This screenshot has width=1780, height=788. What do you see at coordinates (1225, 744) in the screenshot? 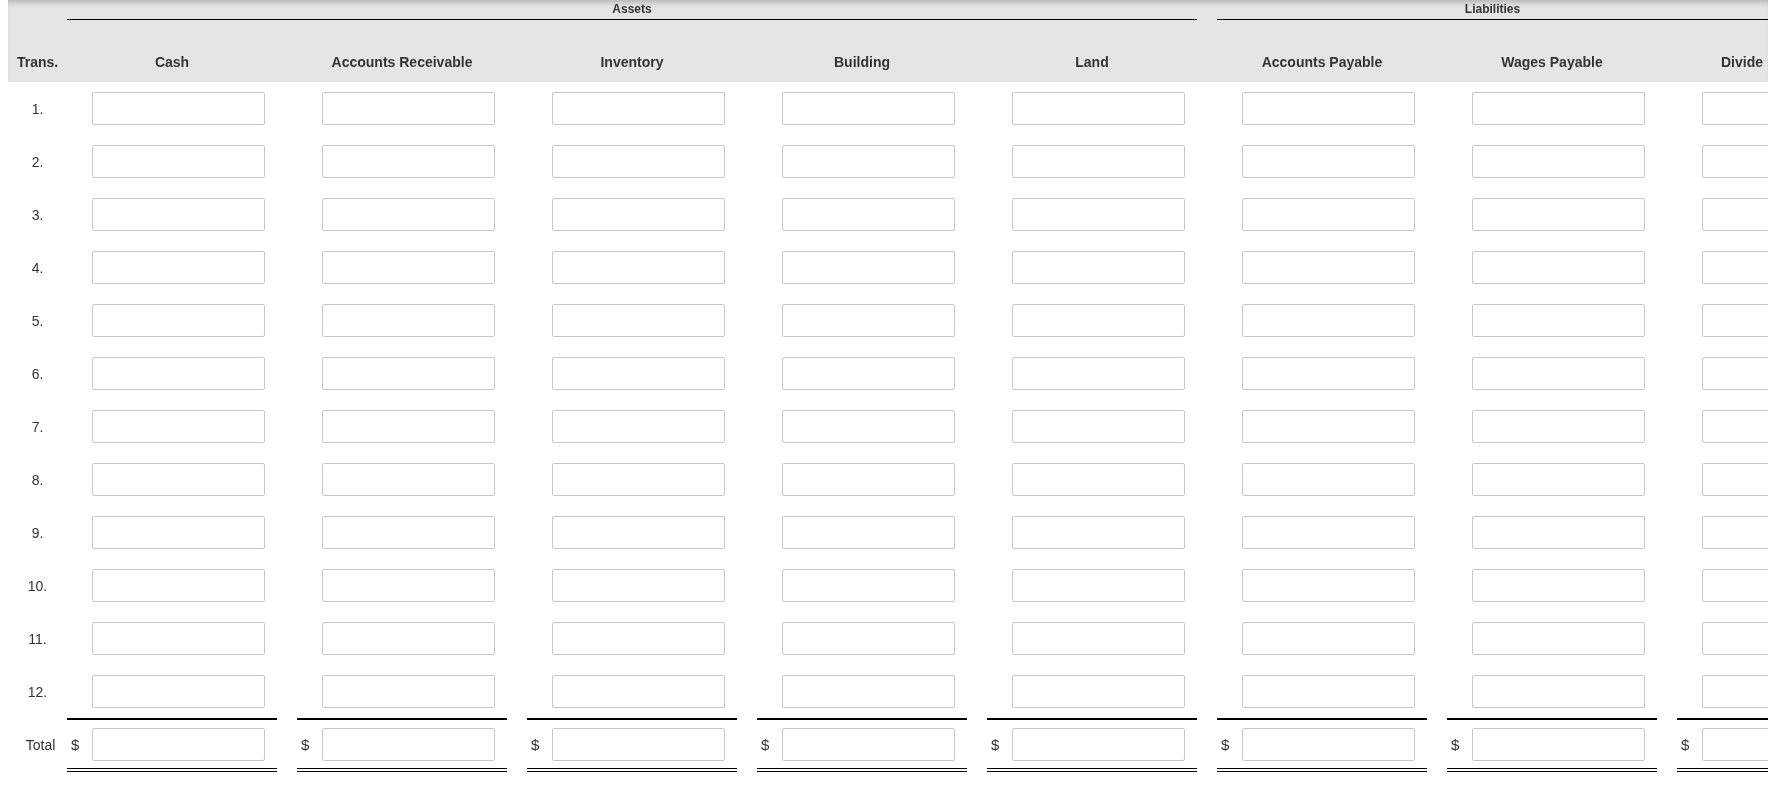
I see `currency-sign: $` at bounding box center [1225, 744].